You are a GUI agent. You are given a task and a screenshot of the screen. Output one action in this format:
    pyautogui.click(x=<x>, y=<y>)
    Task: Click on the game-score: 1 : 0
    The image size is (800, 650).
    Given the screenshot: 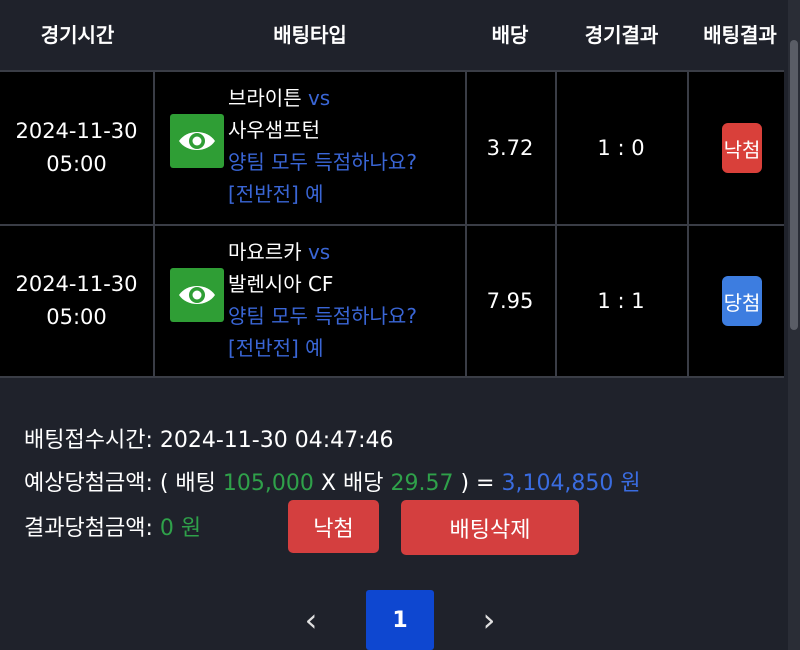 What is the action you would take?
    pyautogui.click(x=621, y=148)
    